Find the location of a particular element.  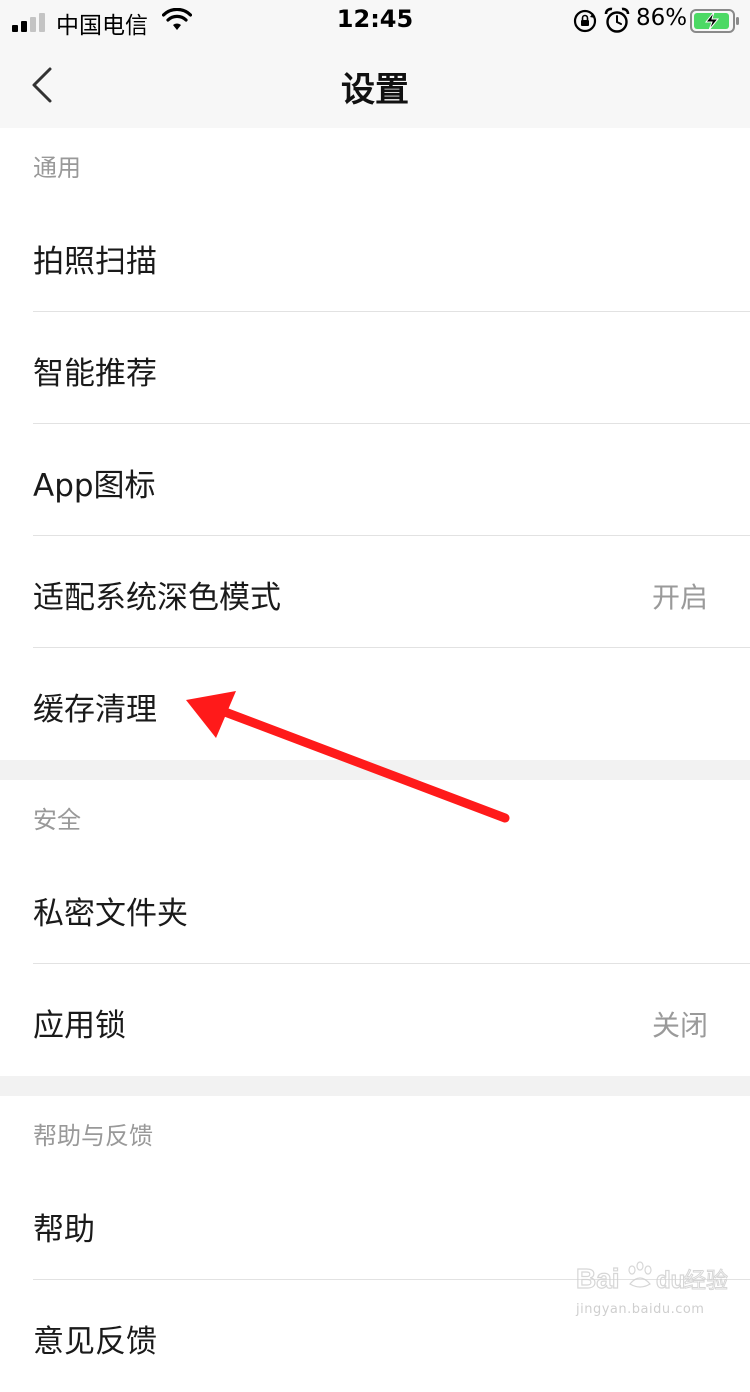

row-label: 应用锁 is located at coordinates (79, 1026).